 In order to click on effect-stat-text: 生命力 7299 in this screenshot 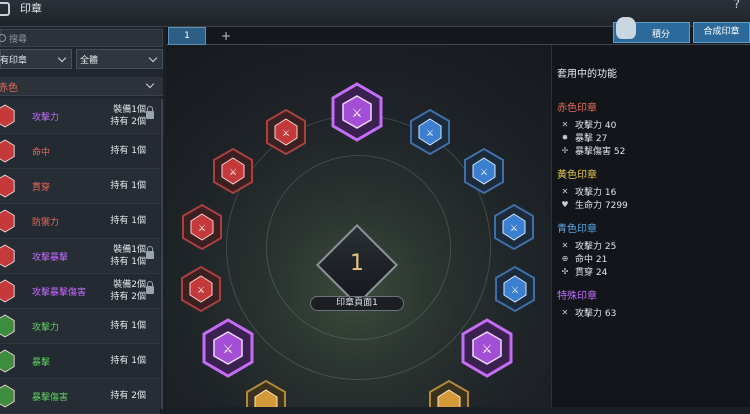, I will do `click(601, 206)`.